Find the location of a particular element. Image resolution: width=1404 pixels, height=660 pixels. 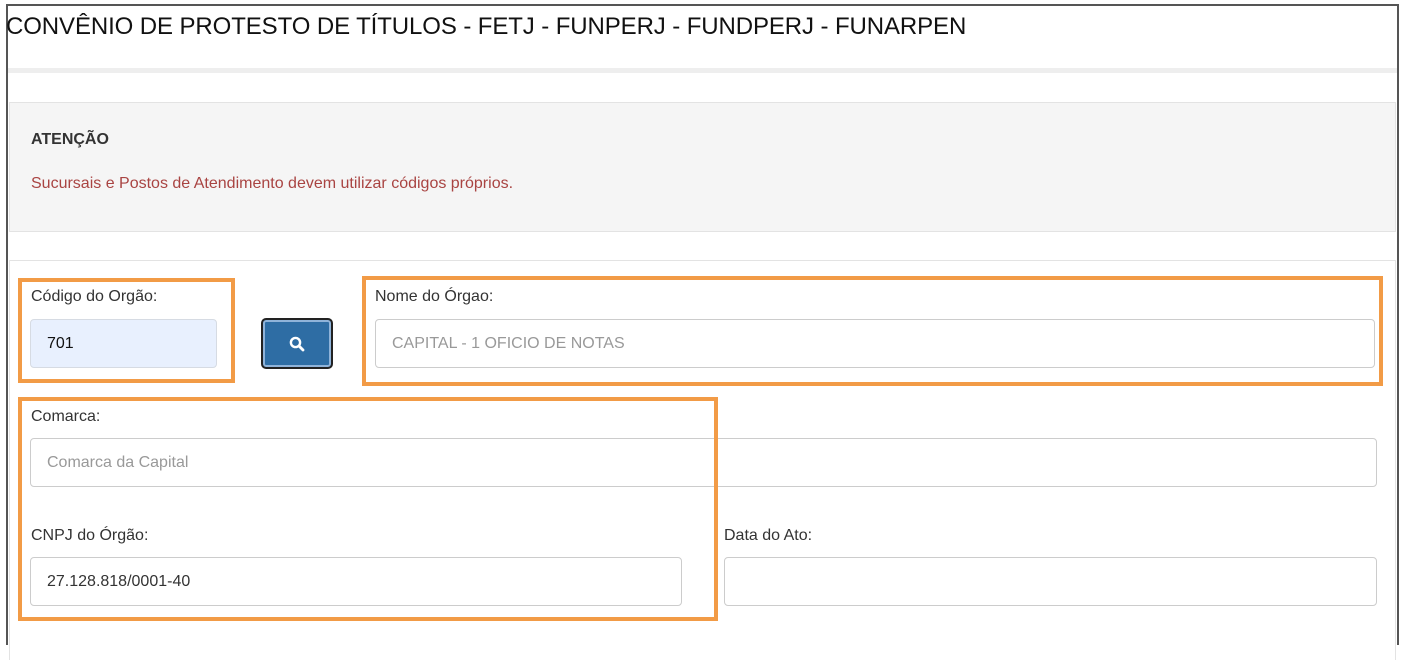

search-orgao-button is located at coordinates (297, 343).